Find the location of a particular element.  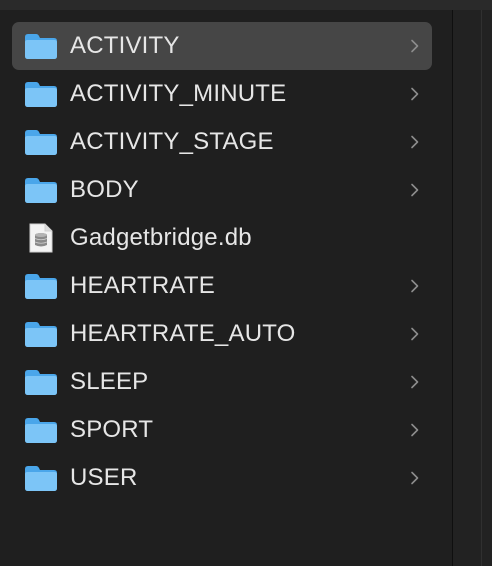

list-item-gadgetbridge-db: Gadgetbridge.db is located at coordinates (222, 238).